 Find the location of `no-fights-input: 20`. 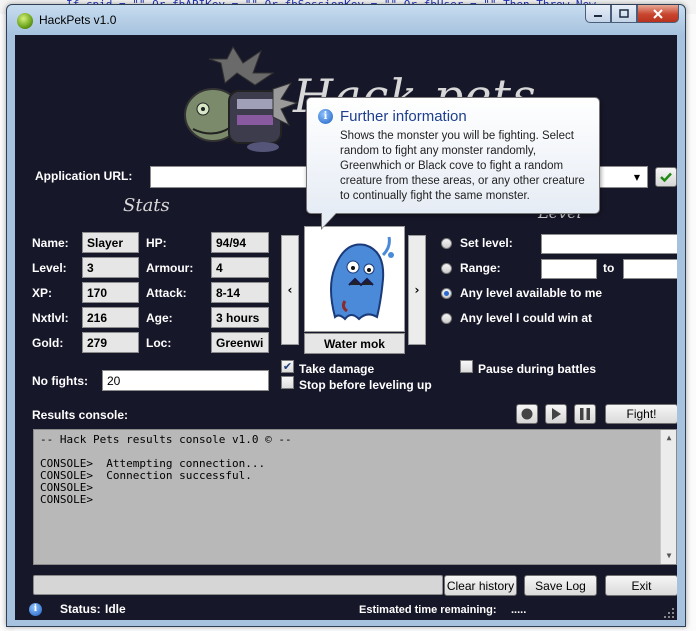

no-fights-input: 20 is located at coordinates (185, 380).